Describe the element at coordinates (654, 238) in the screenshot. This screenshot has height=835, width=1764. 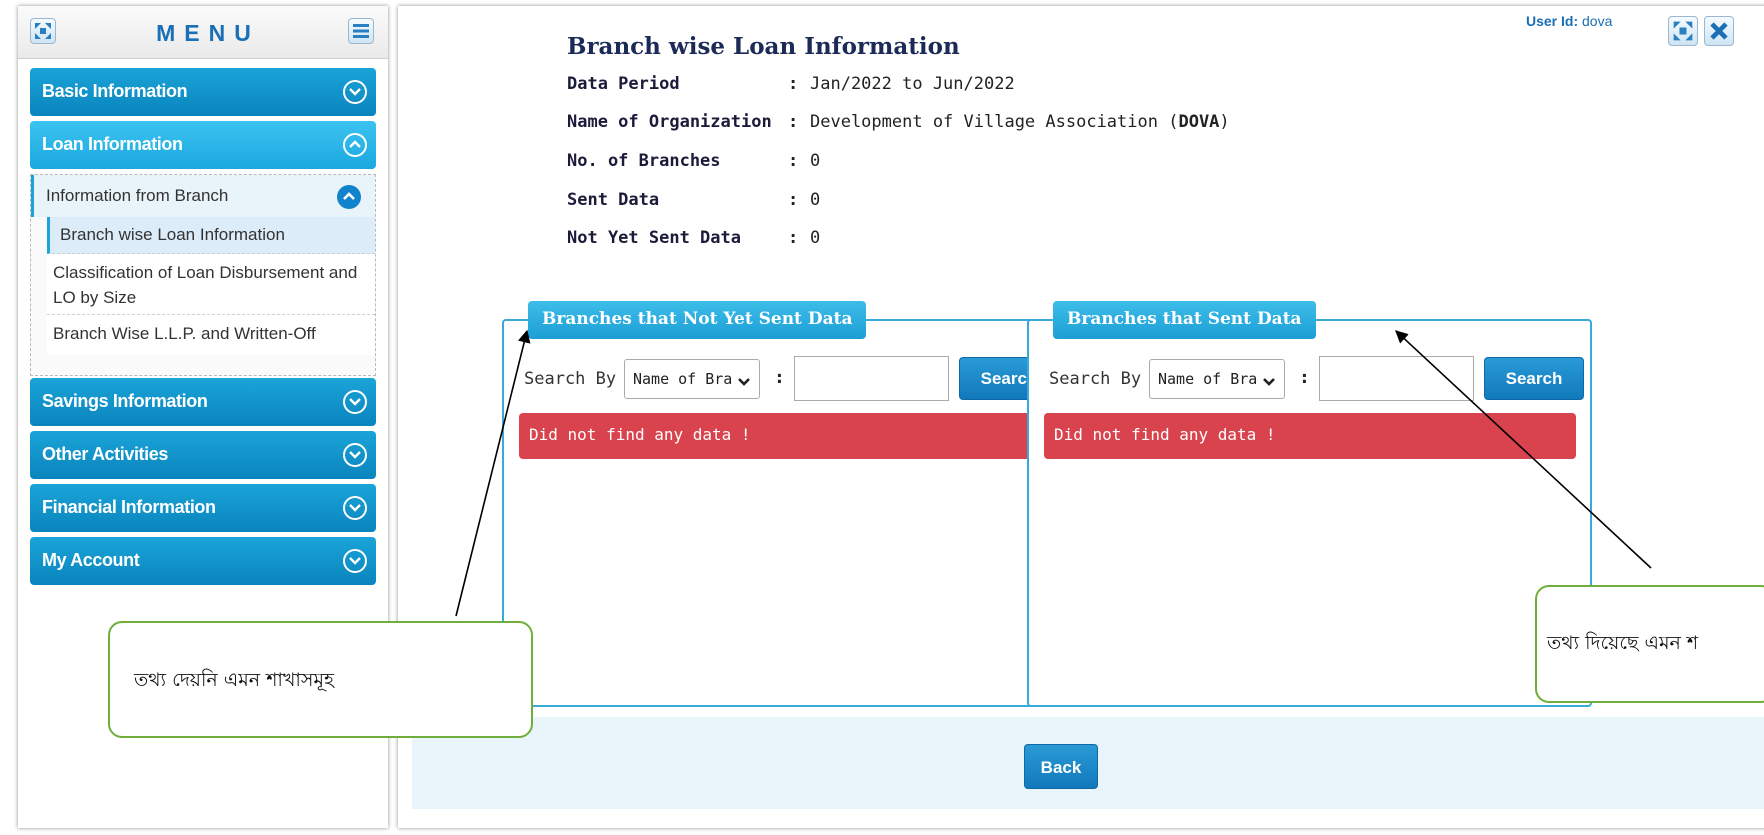
I see `info-label-not-yet-sent: Not Yet Sent Data` at that location.